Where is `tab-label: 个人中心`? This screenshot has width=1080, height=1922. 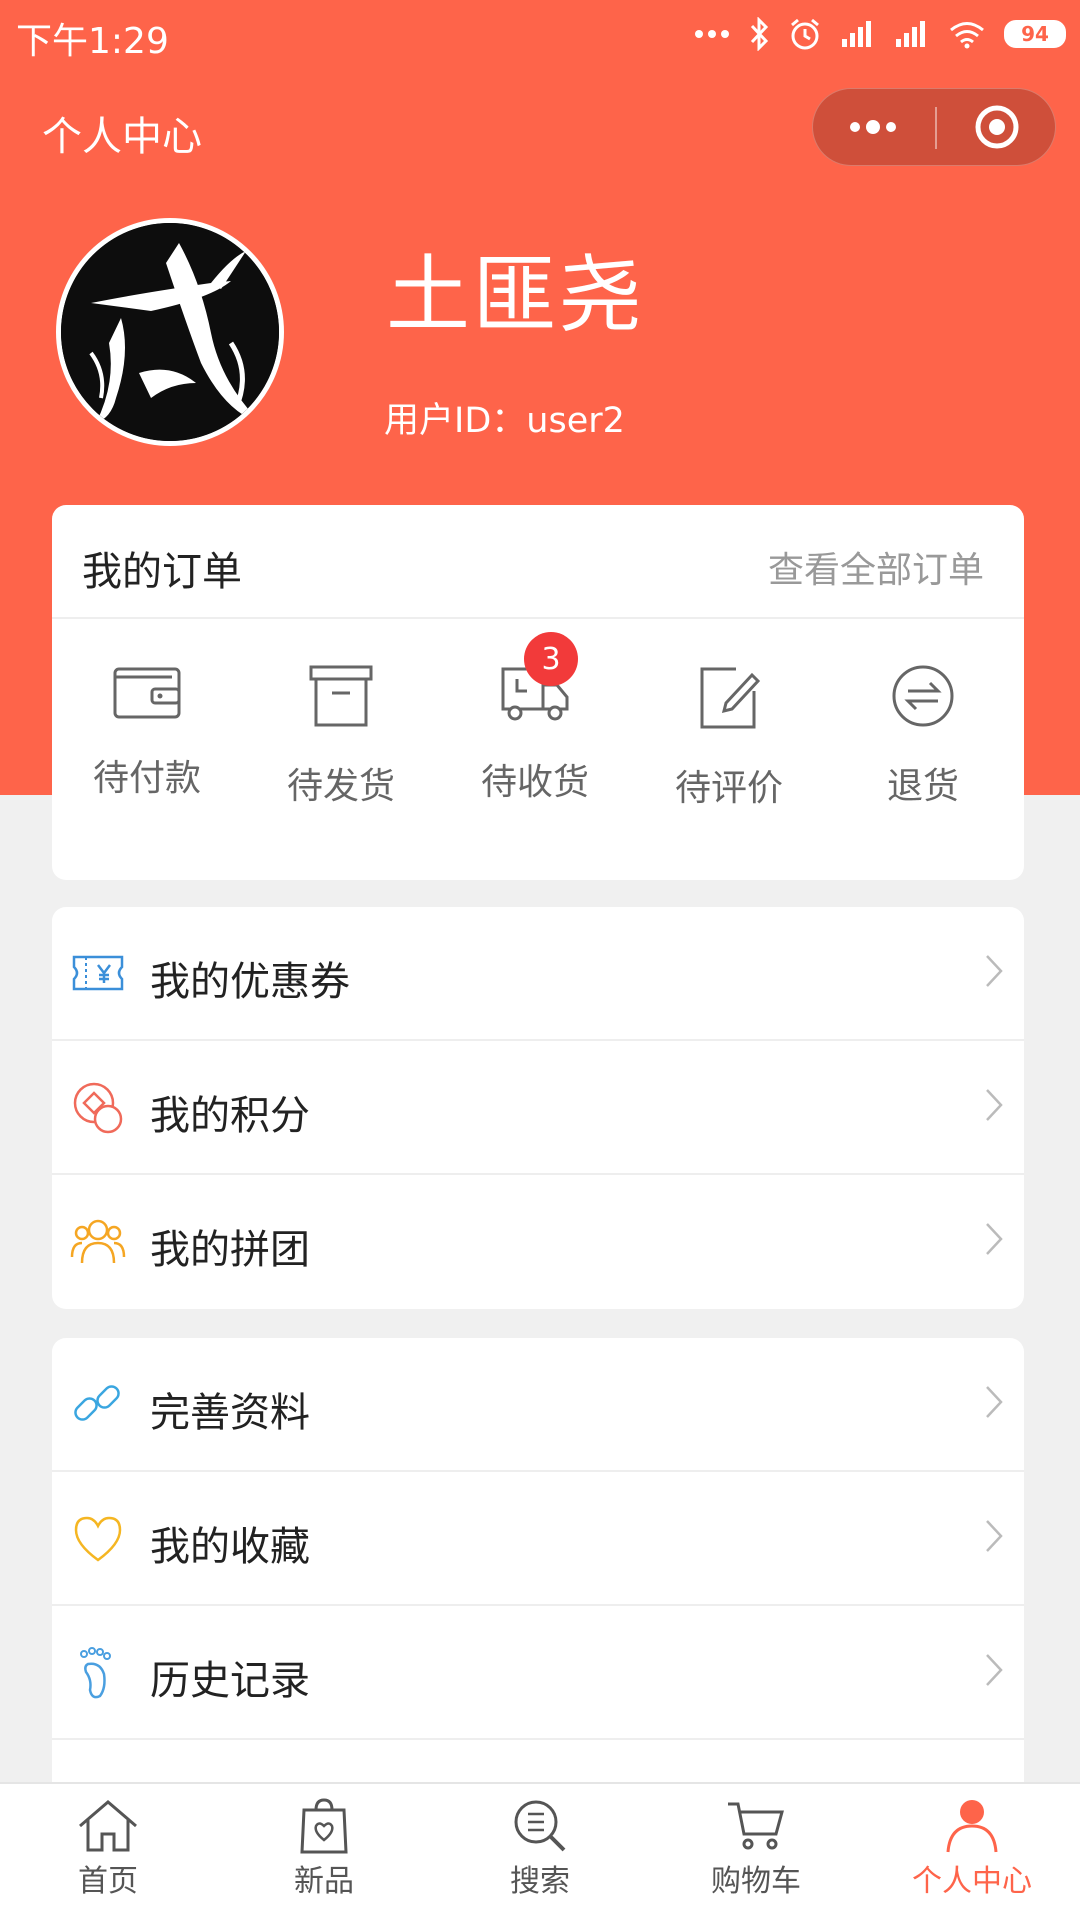
tab-label: 个人中心 is located at coordinates (972, 1881).